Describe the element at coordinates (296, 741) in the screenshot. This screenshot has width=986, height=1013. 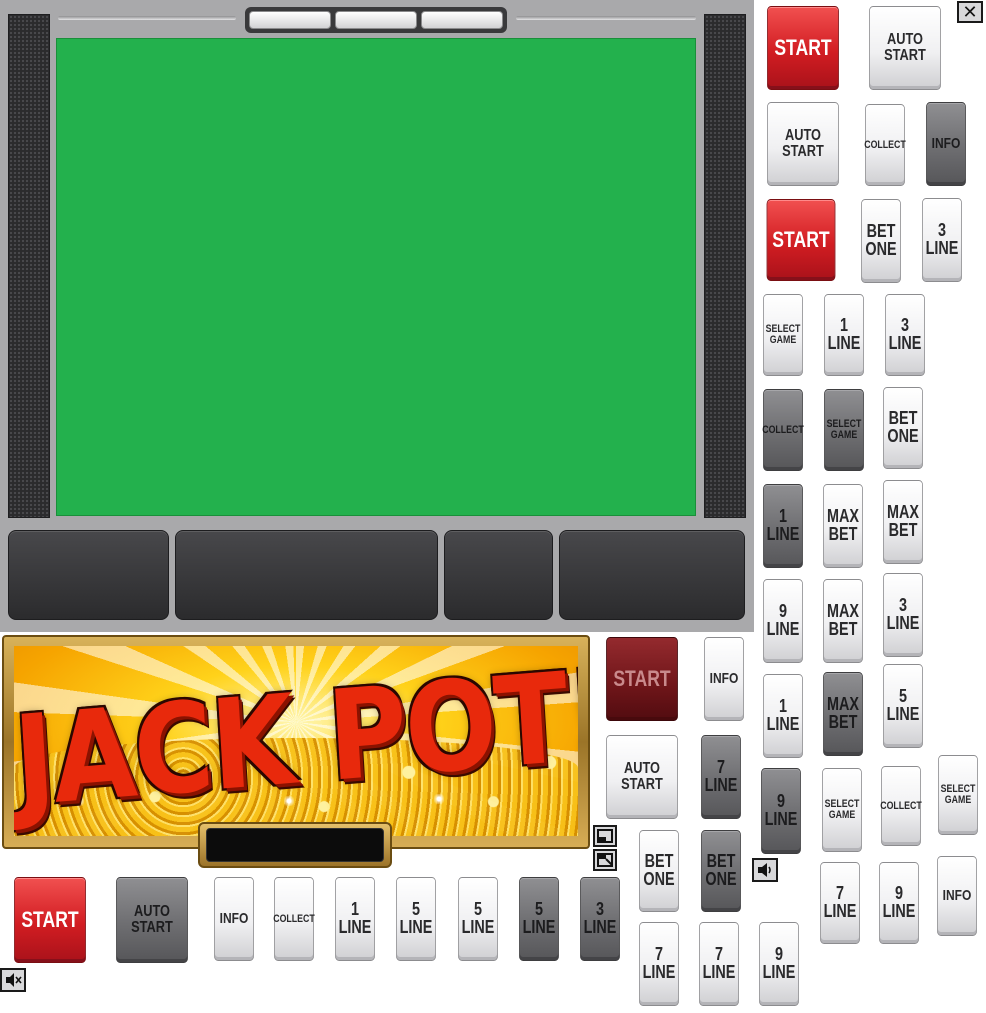
I see `jackpot-banner: JACK POT!` at that location.